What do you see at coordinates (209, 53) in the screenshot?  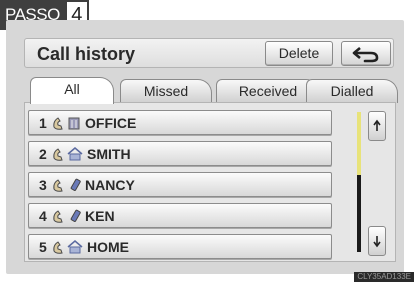 I see `call-history-header: Call history Delete` at bounding box center [209, 53].